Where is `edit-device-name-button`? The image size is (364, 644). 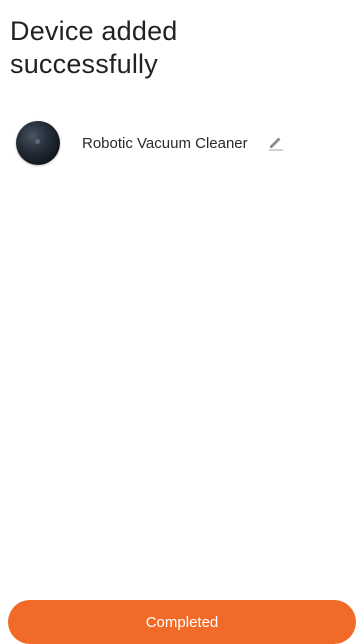 edit-device-name-button is located at coordinates (276, 143).